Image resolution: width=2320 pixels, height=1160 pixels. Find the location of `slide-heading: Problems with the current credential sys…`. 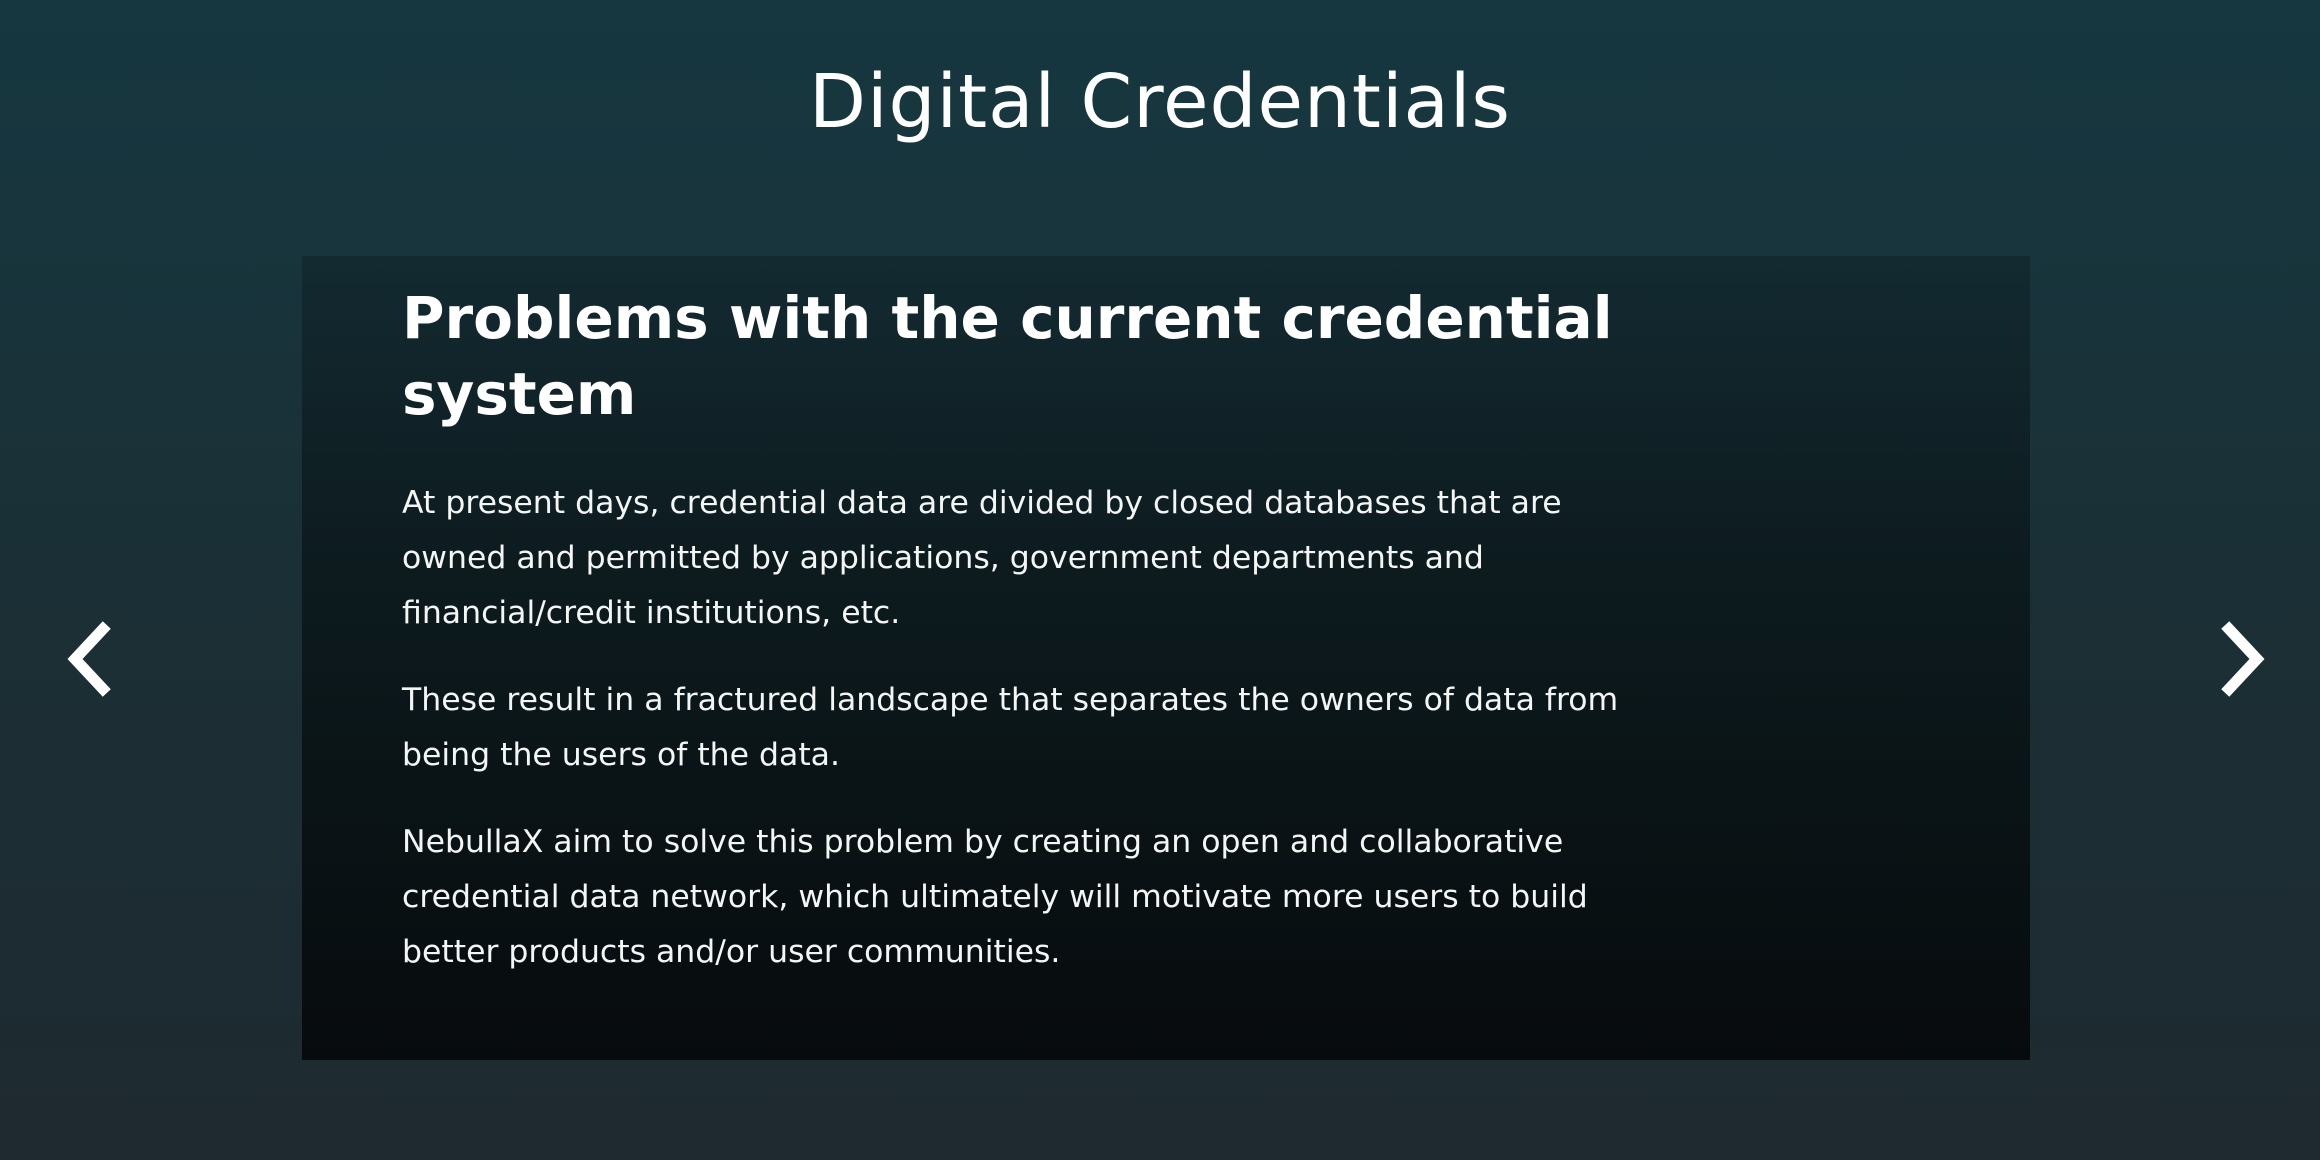

slide-heading: Problems with the current credential sys… is located at coordinates (1007, 356).